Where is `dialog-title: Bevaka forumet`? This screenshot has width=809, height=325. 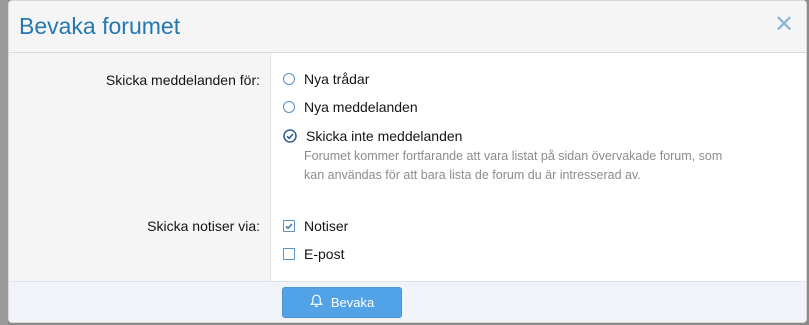
dialog-title: Bevaka forumet is located at coordinates (100, 26).